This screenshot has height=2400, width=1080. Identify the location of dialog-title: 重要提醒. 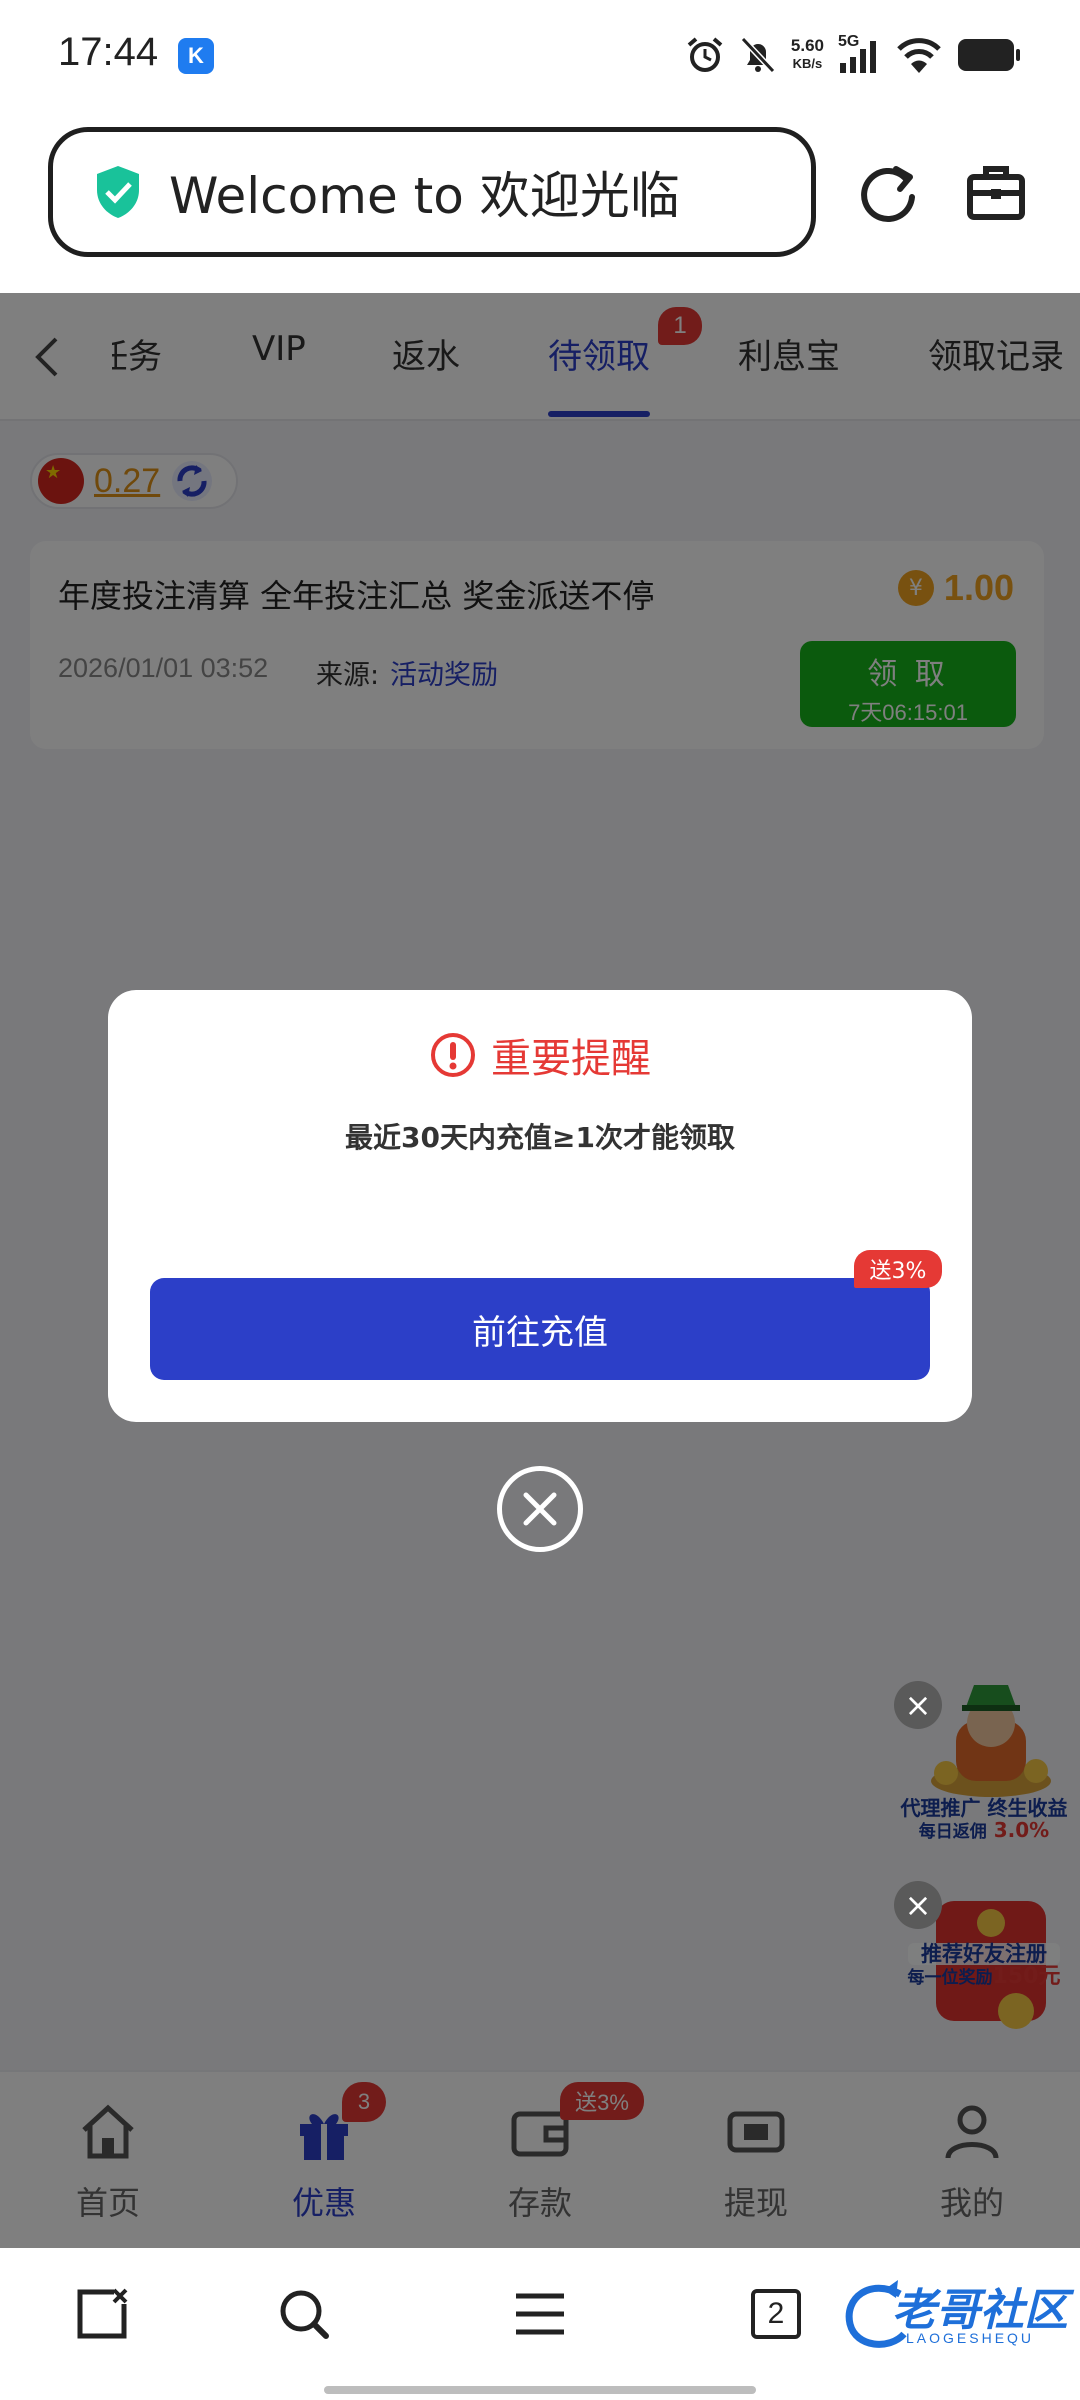
(540, 1055).